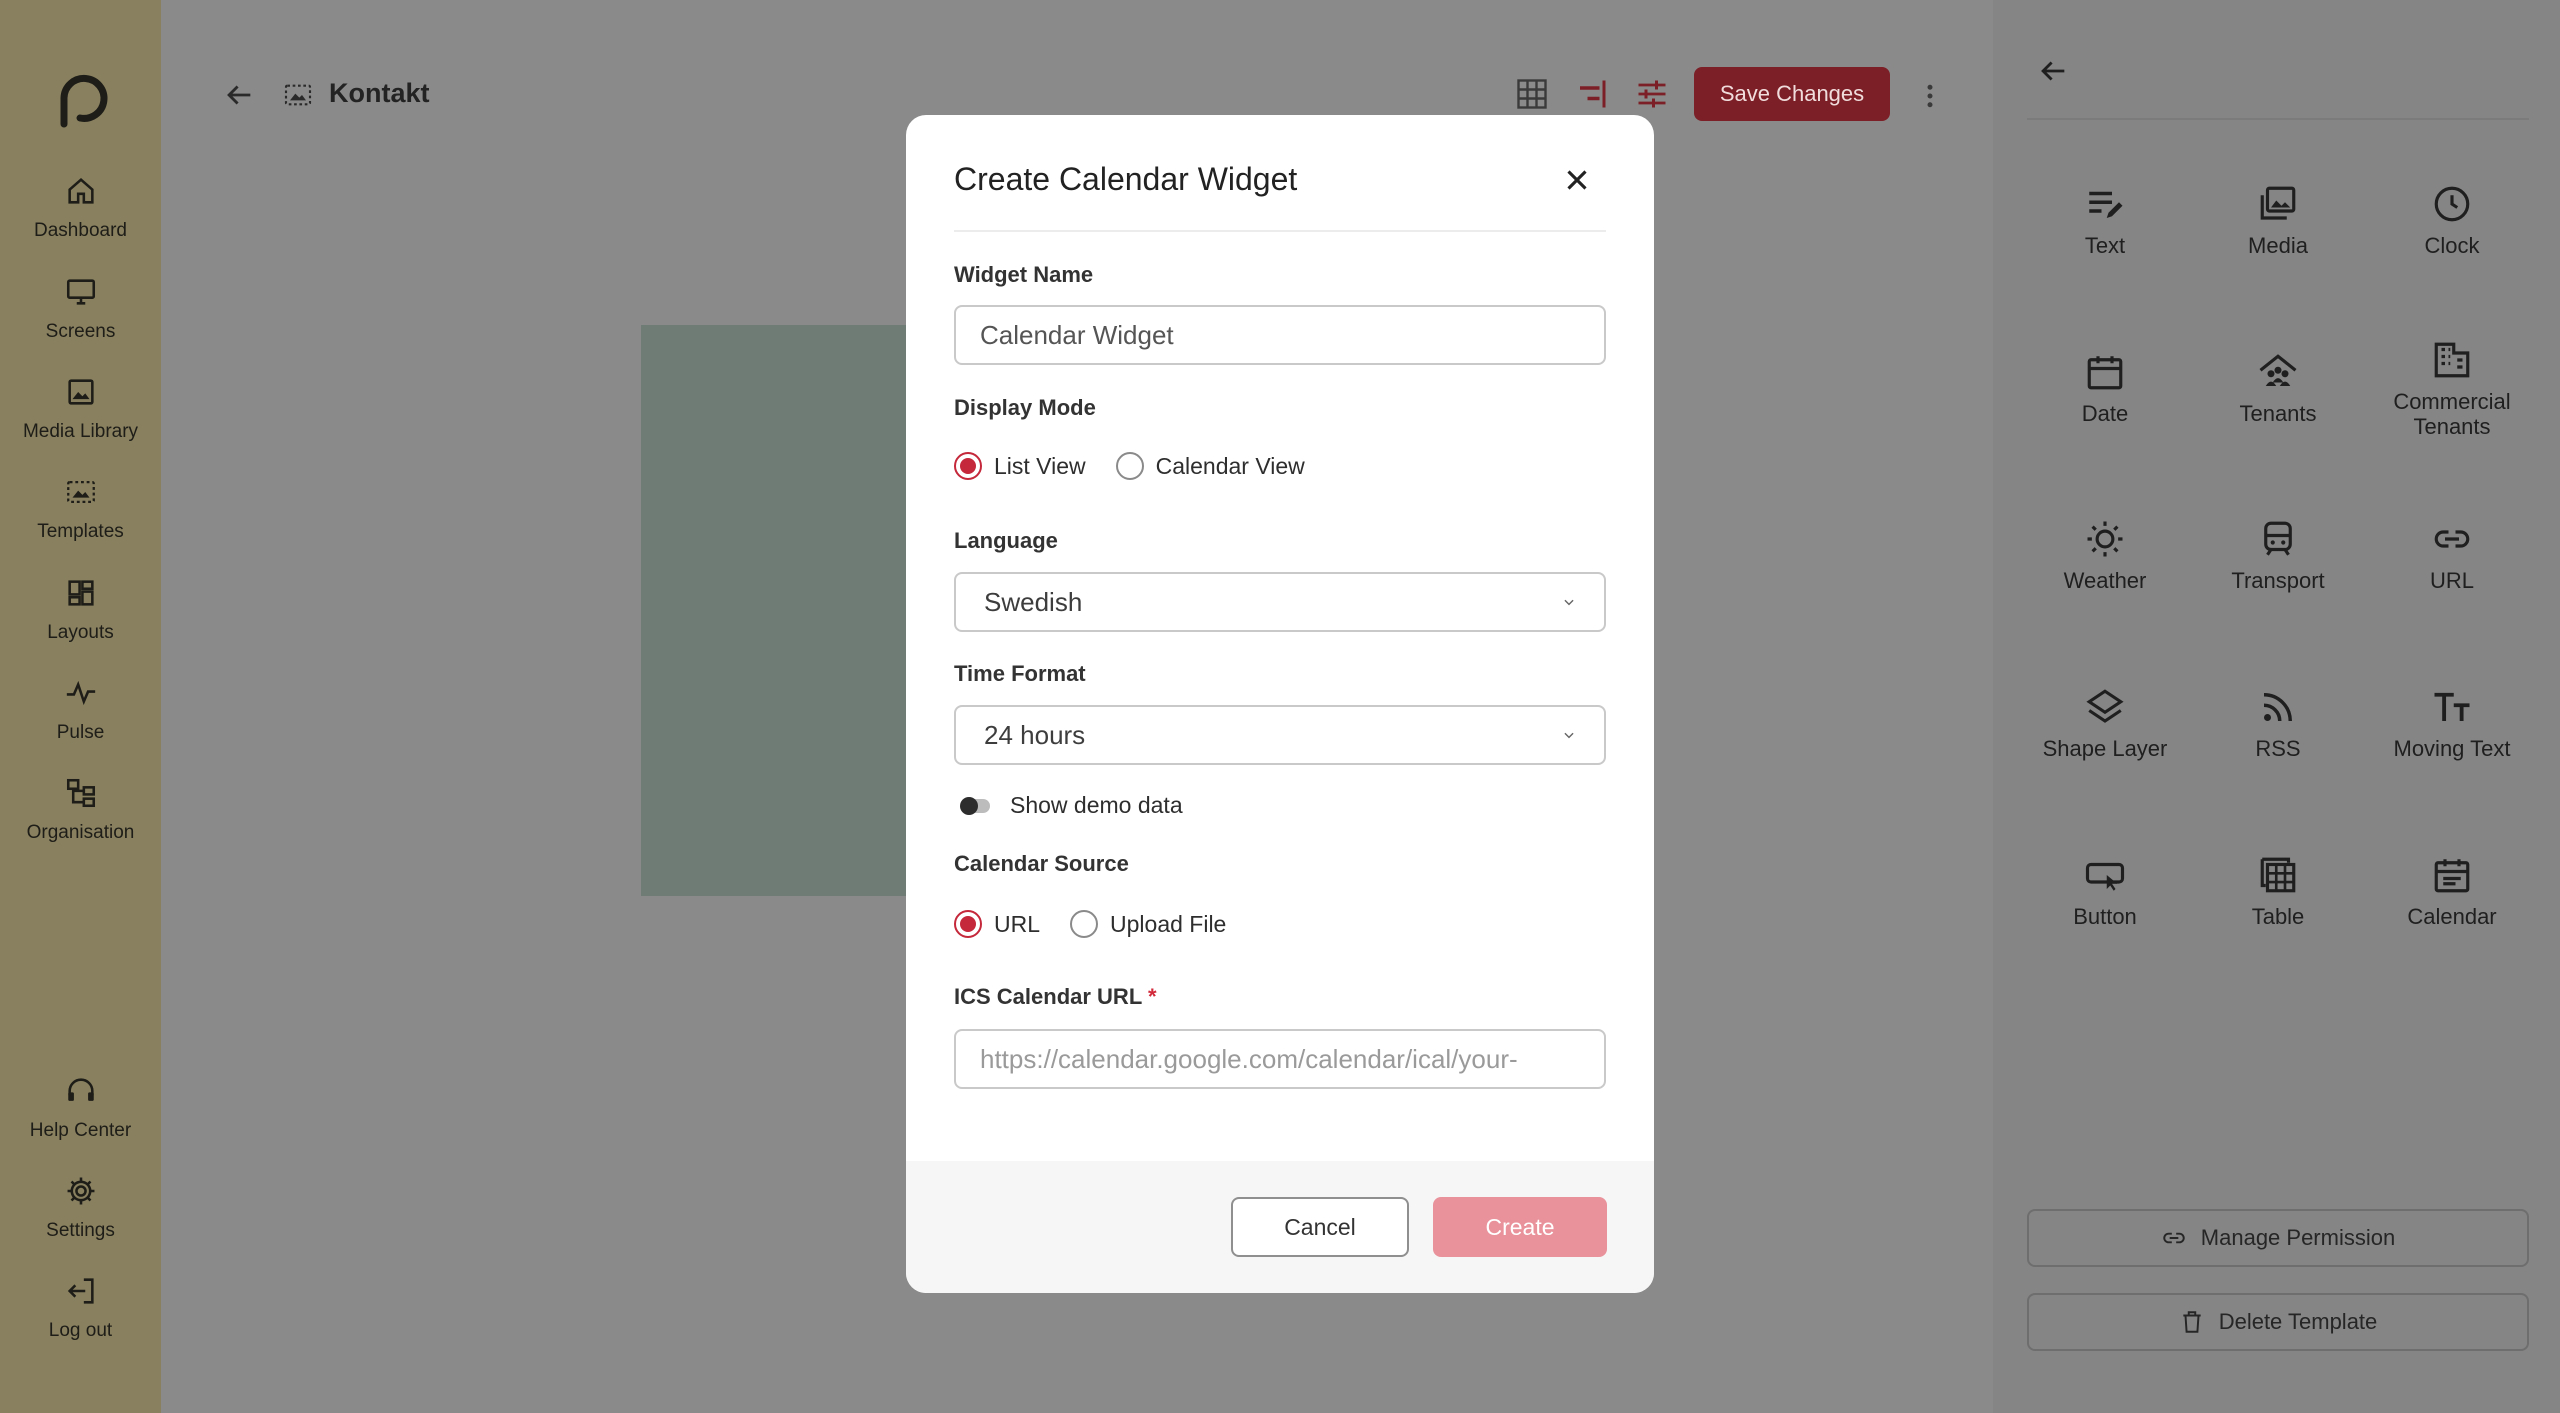 This screenshot has width=2560, height=1413. I want to click on widget-button: Button, so click(2105, 891).